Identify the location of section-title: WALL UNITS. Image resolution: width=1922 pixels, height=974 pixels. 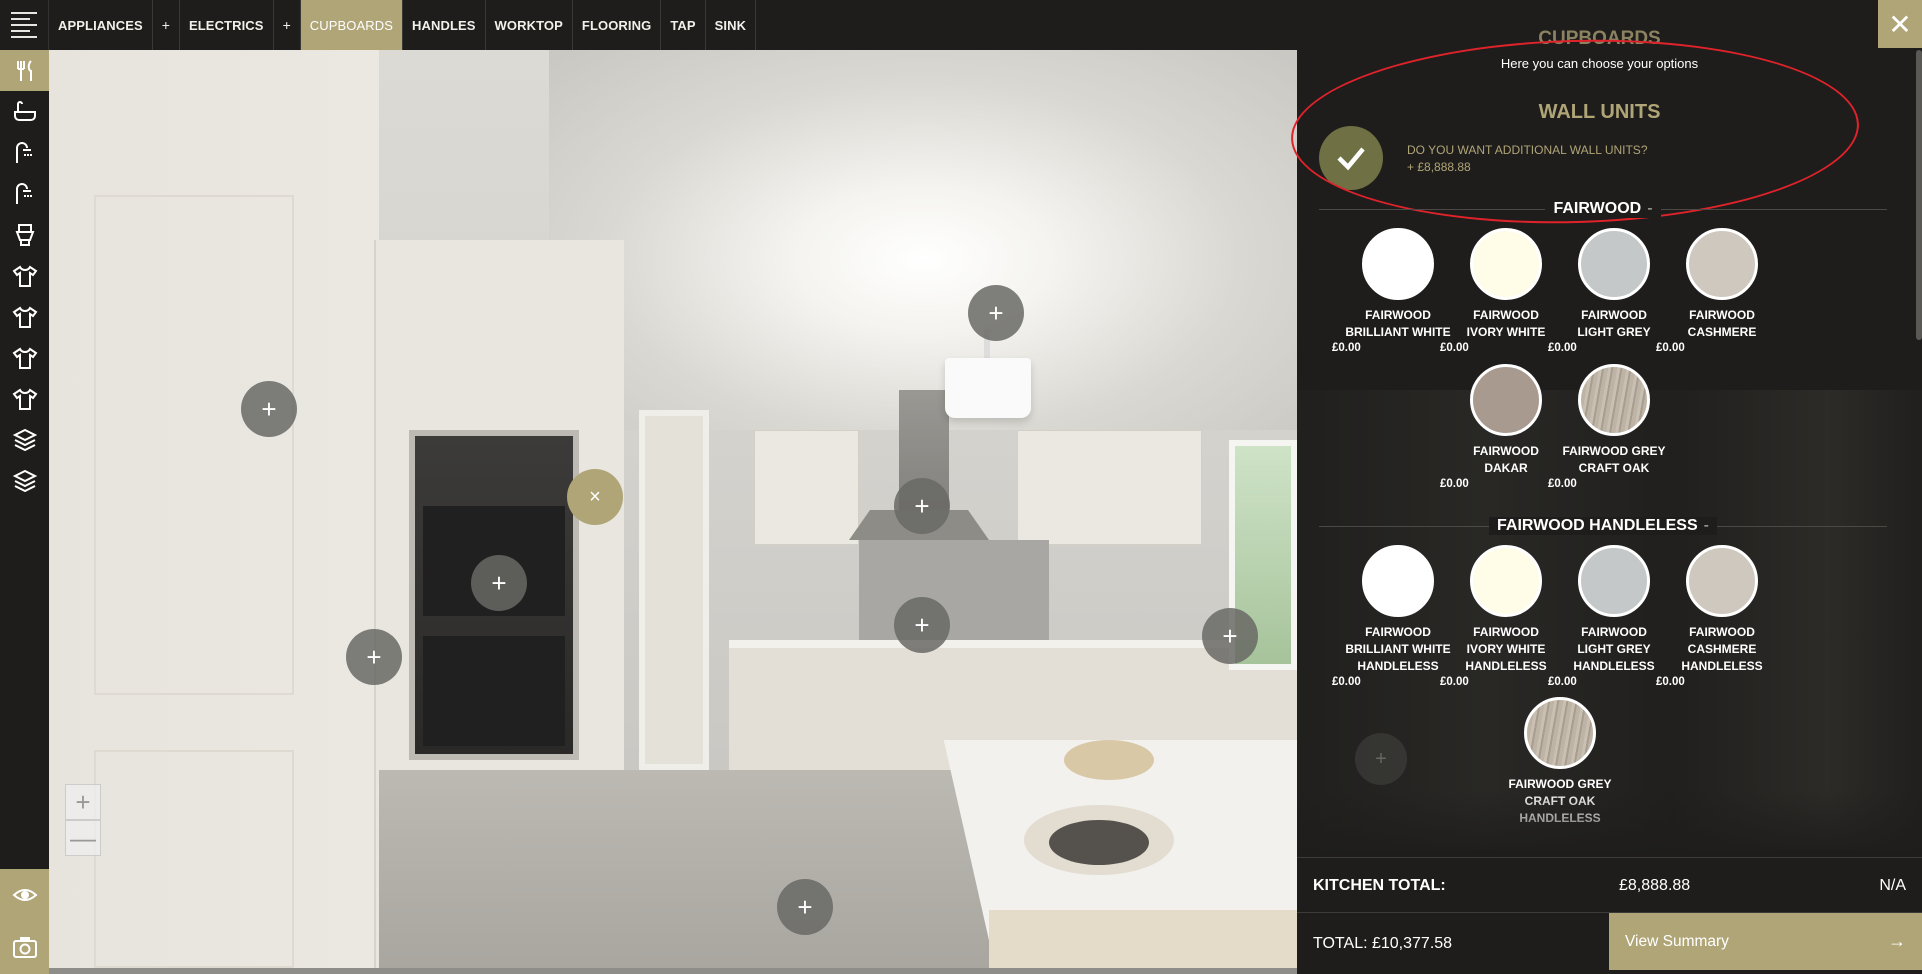
(1599, 112).